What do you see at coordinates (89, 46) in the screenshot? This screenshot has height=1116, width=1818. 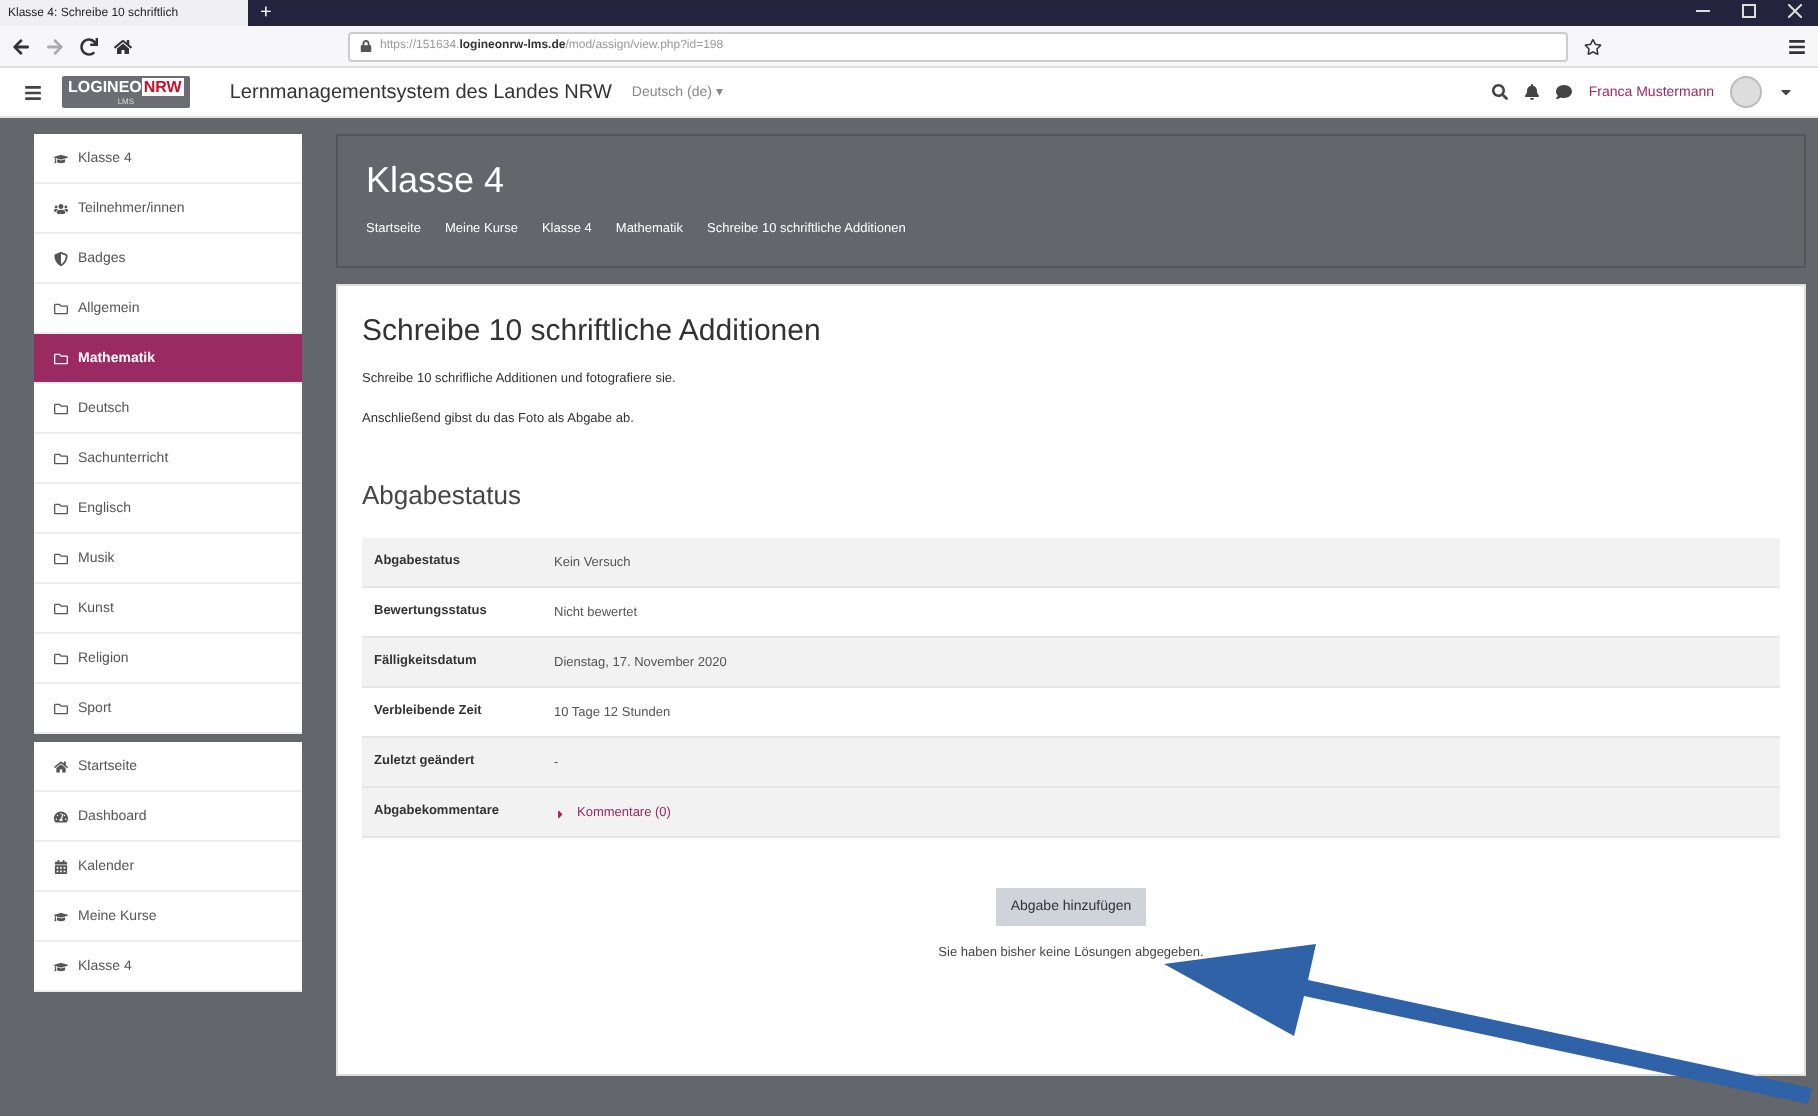 I see `reload-icon` at bounding box center [89, 46].